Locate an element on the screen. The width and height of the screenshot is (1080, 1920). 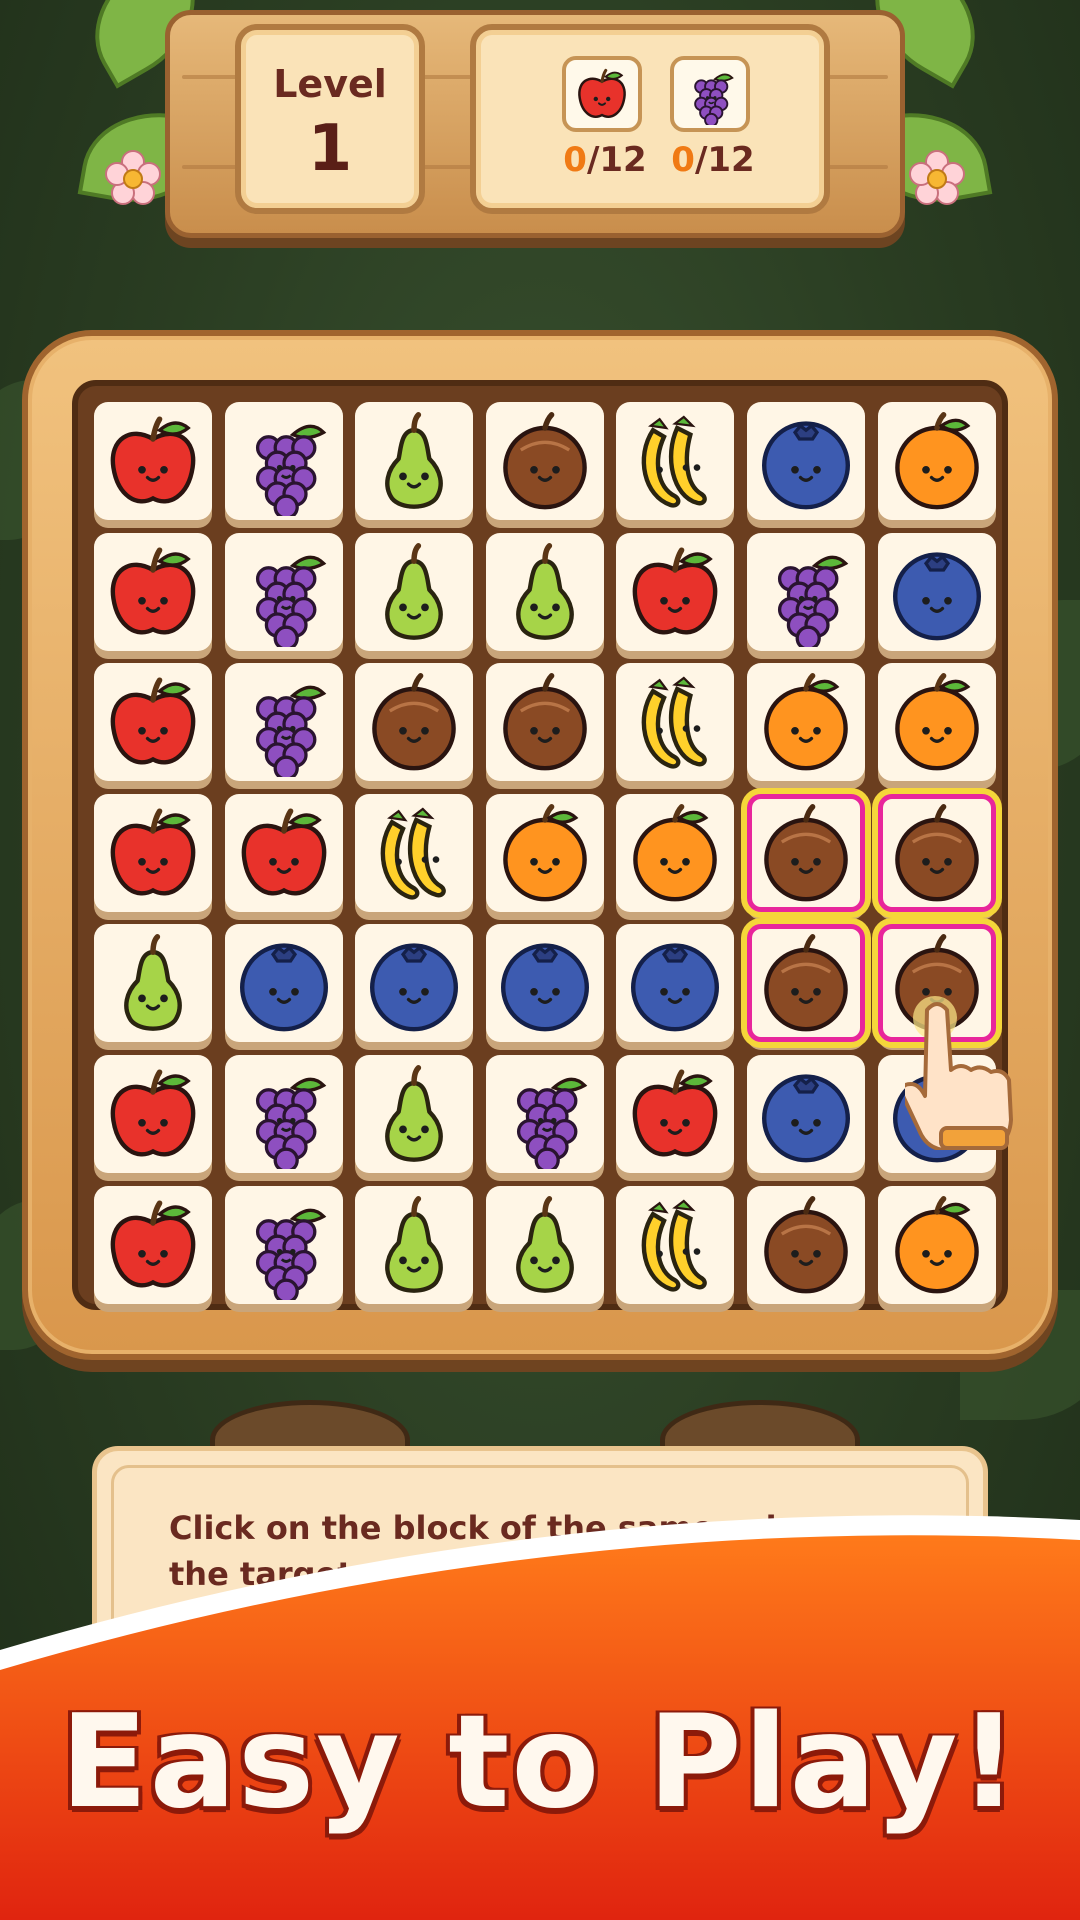
level-panel: Level 1 is located at coordinates (330, 119).